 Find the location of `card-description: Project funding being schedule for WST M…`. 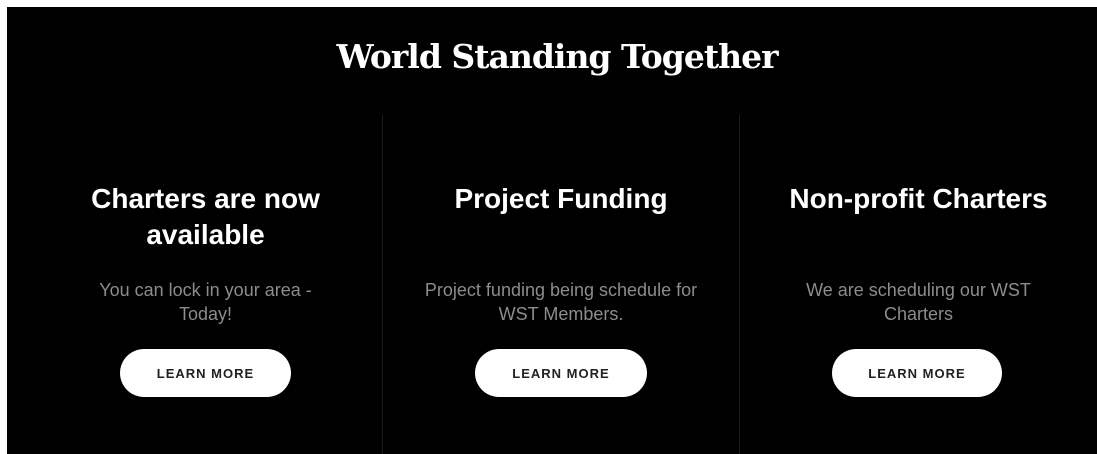

card-description: Project funding being schedule for WST M… is located at coordinates (561, 302).